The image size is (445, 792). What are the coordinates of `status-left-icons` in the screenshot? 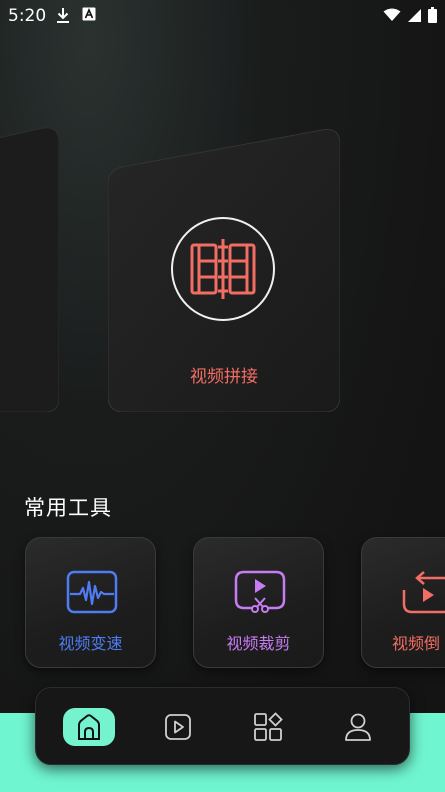 It's located at (76, 15).